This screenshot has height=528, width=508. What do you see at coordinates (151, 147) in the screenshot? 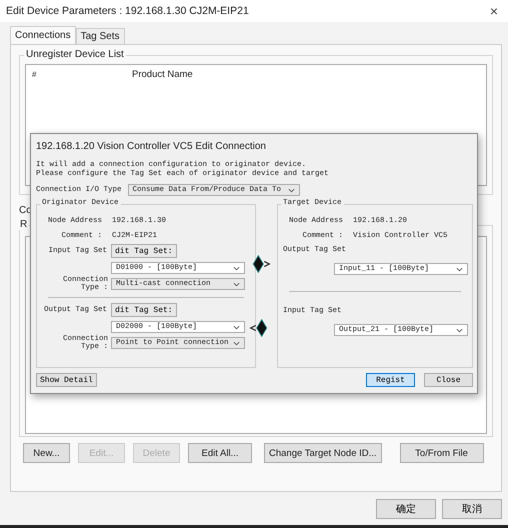
I see `dialog-title: 192.168.1.20 Vision Controller VC5 Edit Connection` at bounding box center [151, 147].